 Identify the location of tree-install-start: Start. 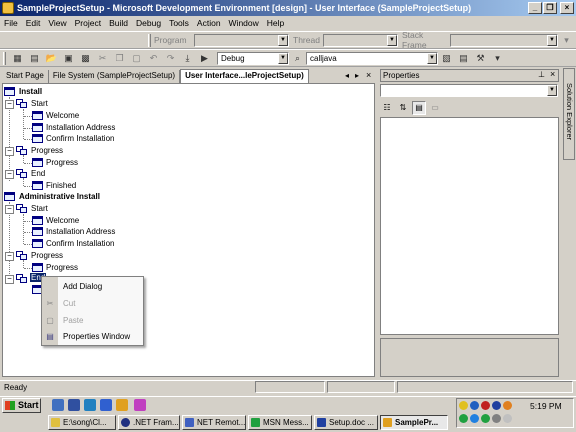
(39, 103).